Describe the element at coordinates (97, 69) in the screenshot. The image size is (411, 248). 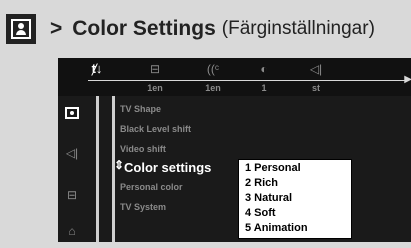
I see `setup-icon: ⱦ↓` at that location.